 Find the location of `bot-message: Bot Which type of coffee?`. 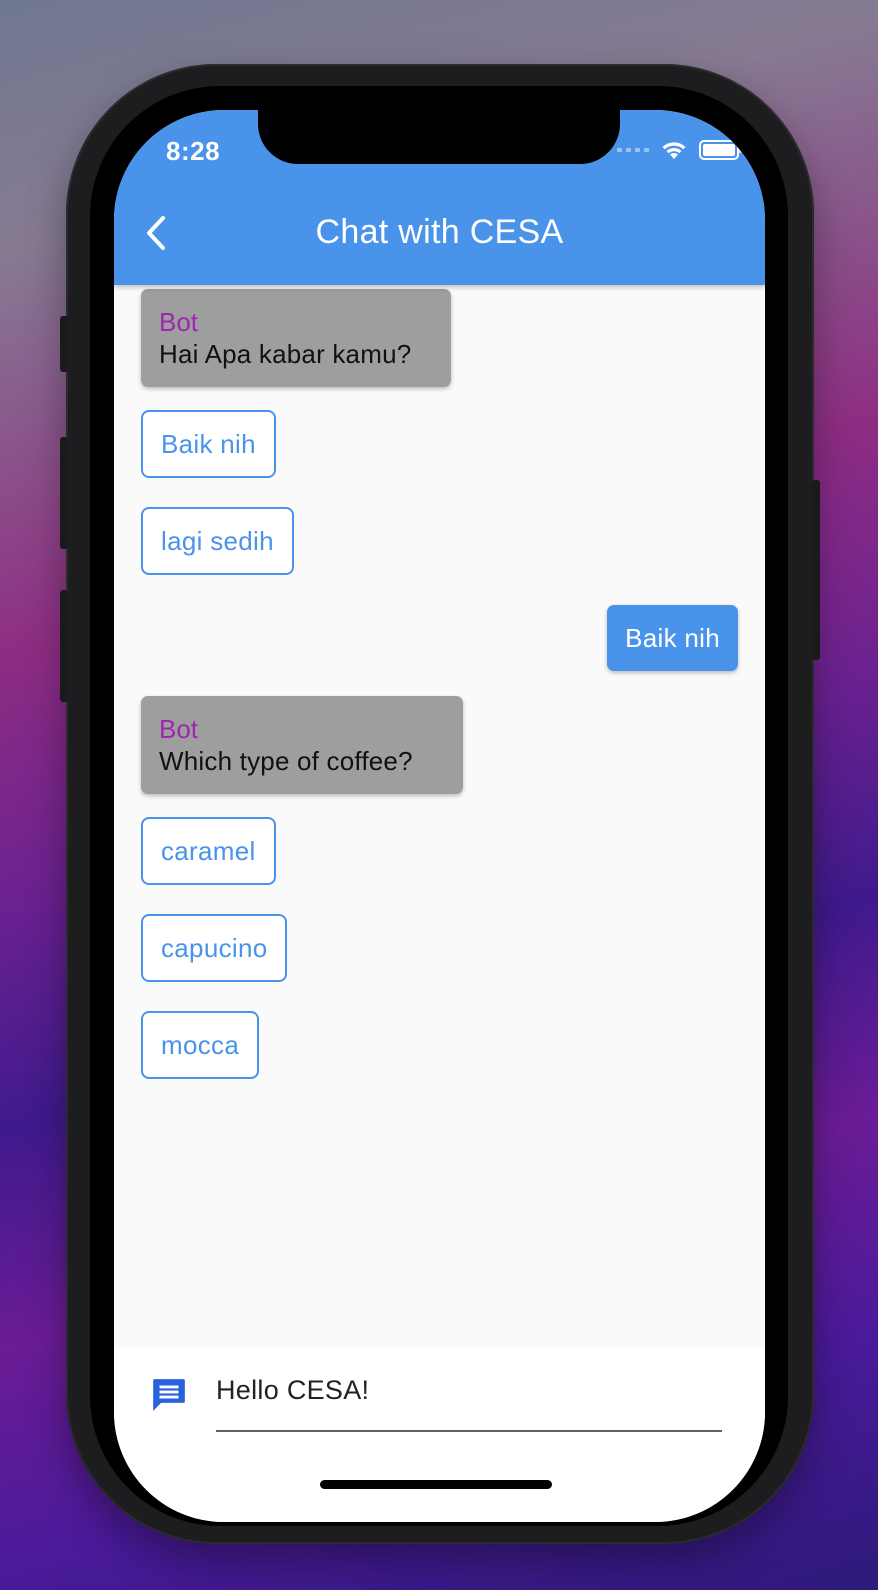

bot-message: Bot Which type of coffee? is located at coordinates (302, 745).